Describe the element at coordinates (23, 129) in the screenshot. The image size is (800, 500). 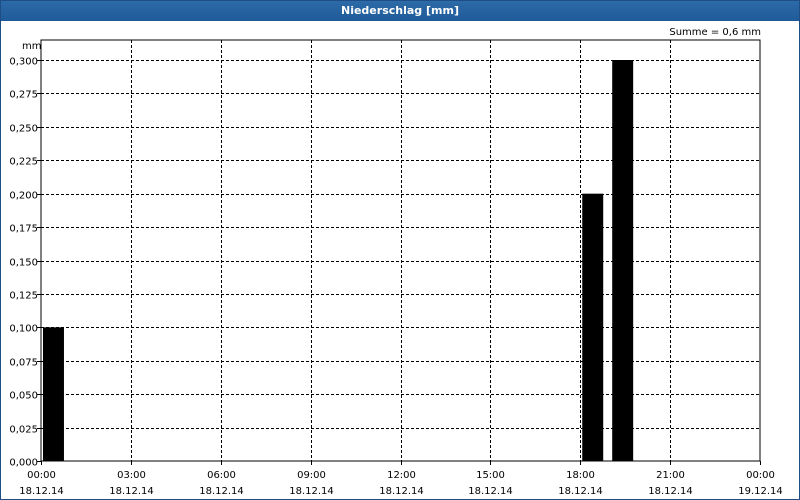
I see `y-tick-label: 0,250` at that location.